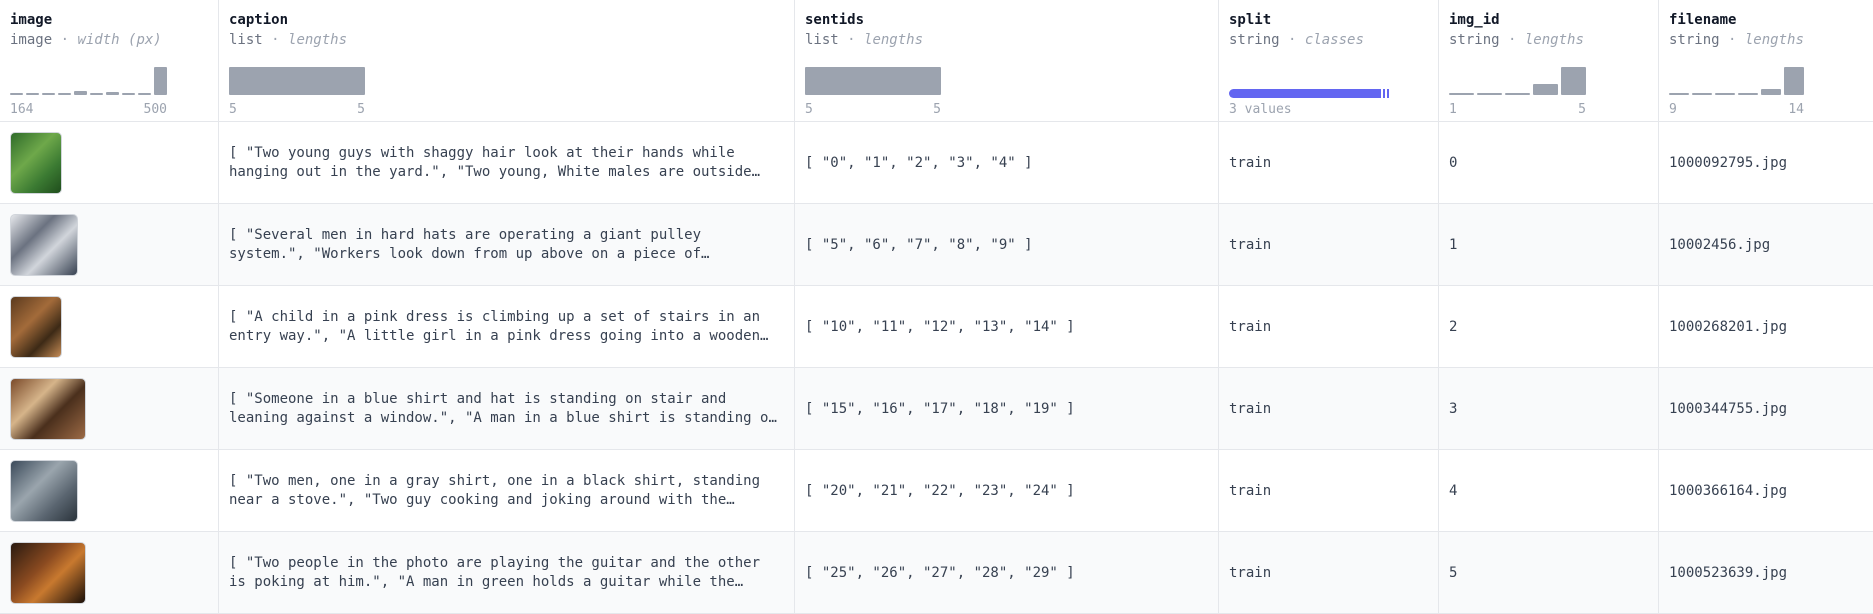 This screenshot has height=614, width=1873. I want to click on column-name: img_id, so click(1474, 20).